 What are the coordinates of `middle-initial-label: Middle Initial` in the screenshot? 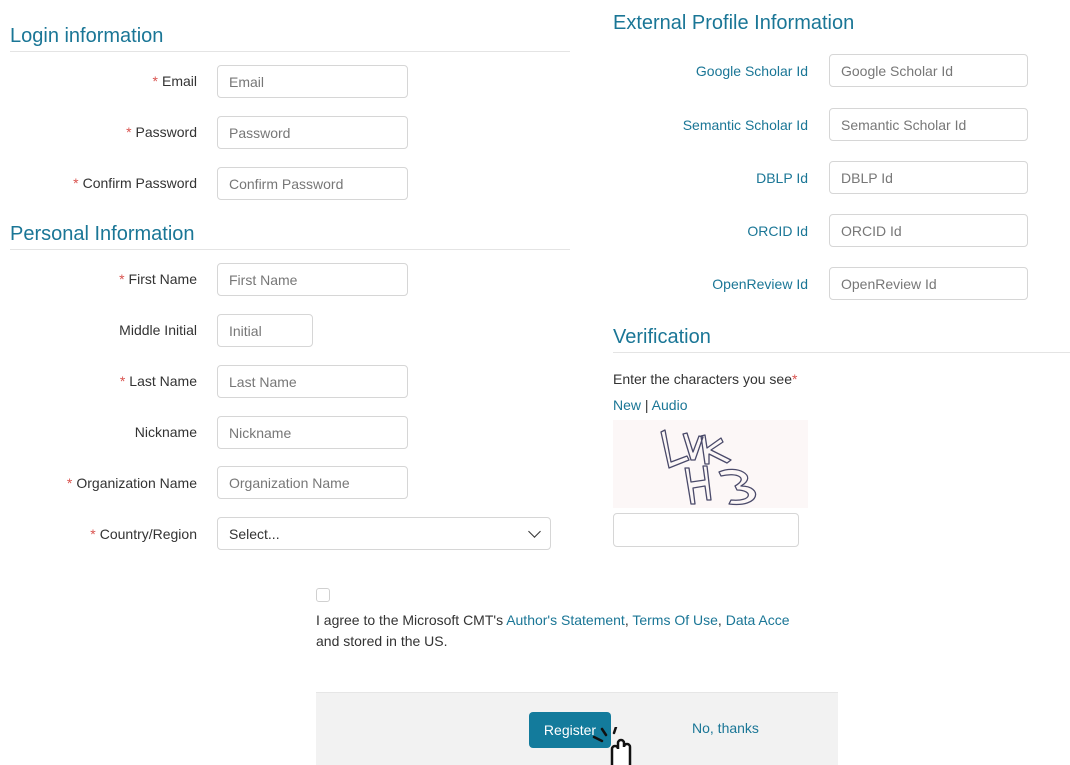 It's located at (158, 330).